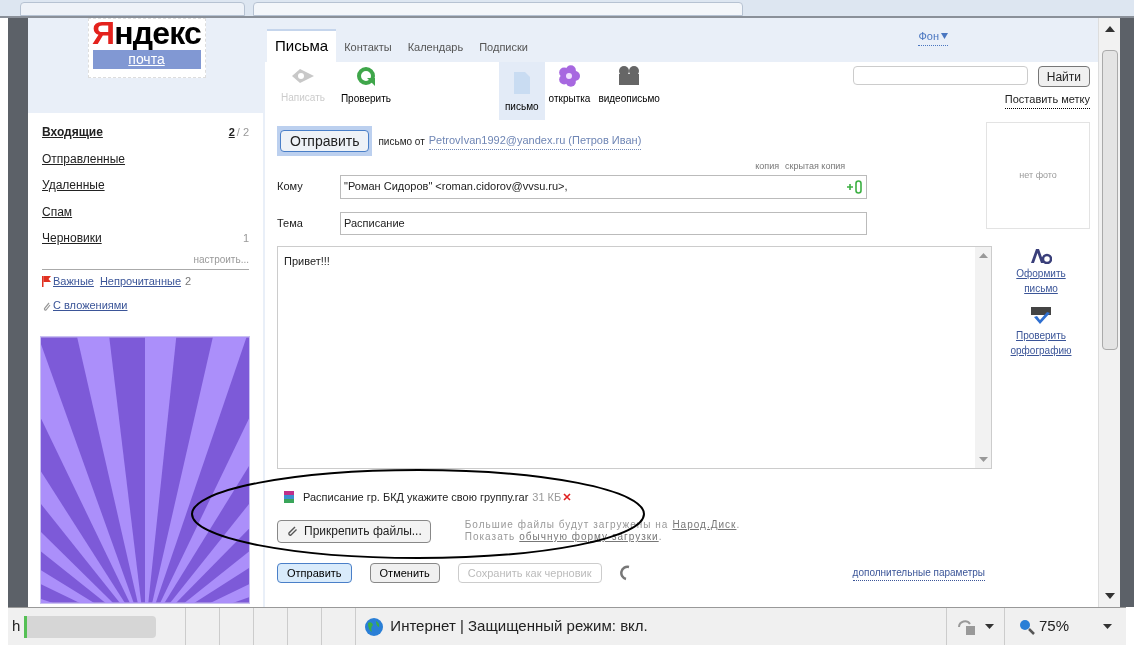  Describe the element at coordinates (1041, 342) in the screenshot. I see `side-tool-link: Проверить орфографию` at that location.